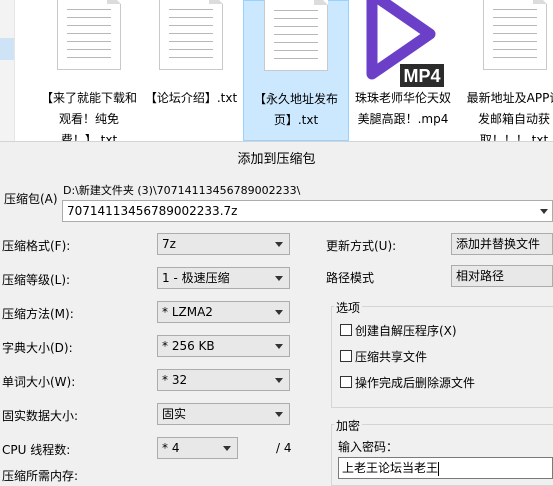  I want to click on navigation-pane, so click(7, 70).